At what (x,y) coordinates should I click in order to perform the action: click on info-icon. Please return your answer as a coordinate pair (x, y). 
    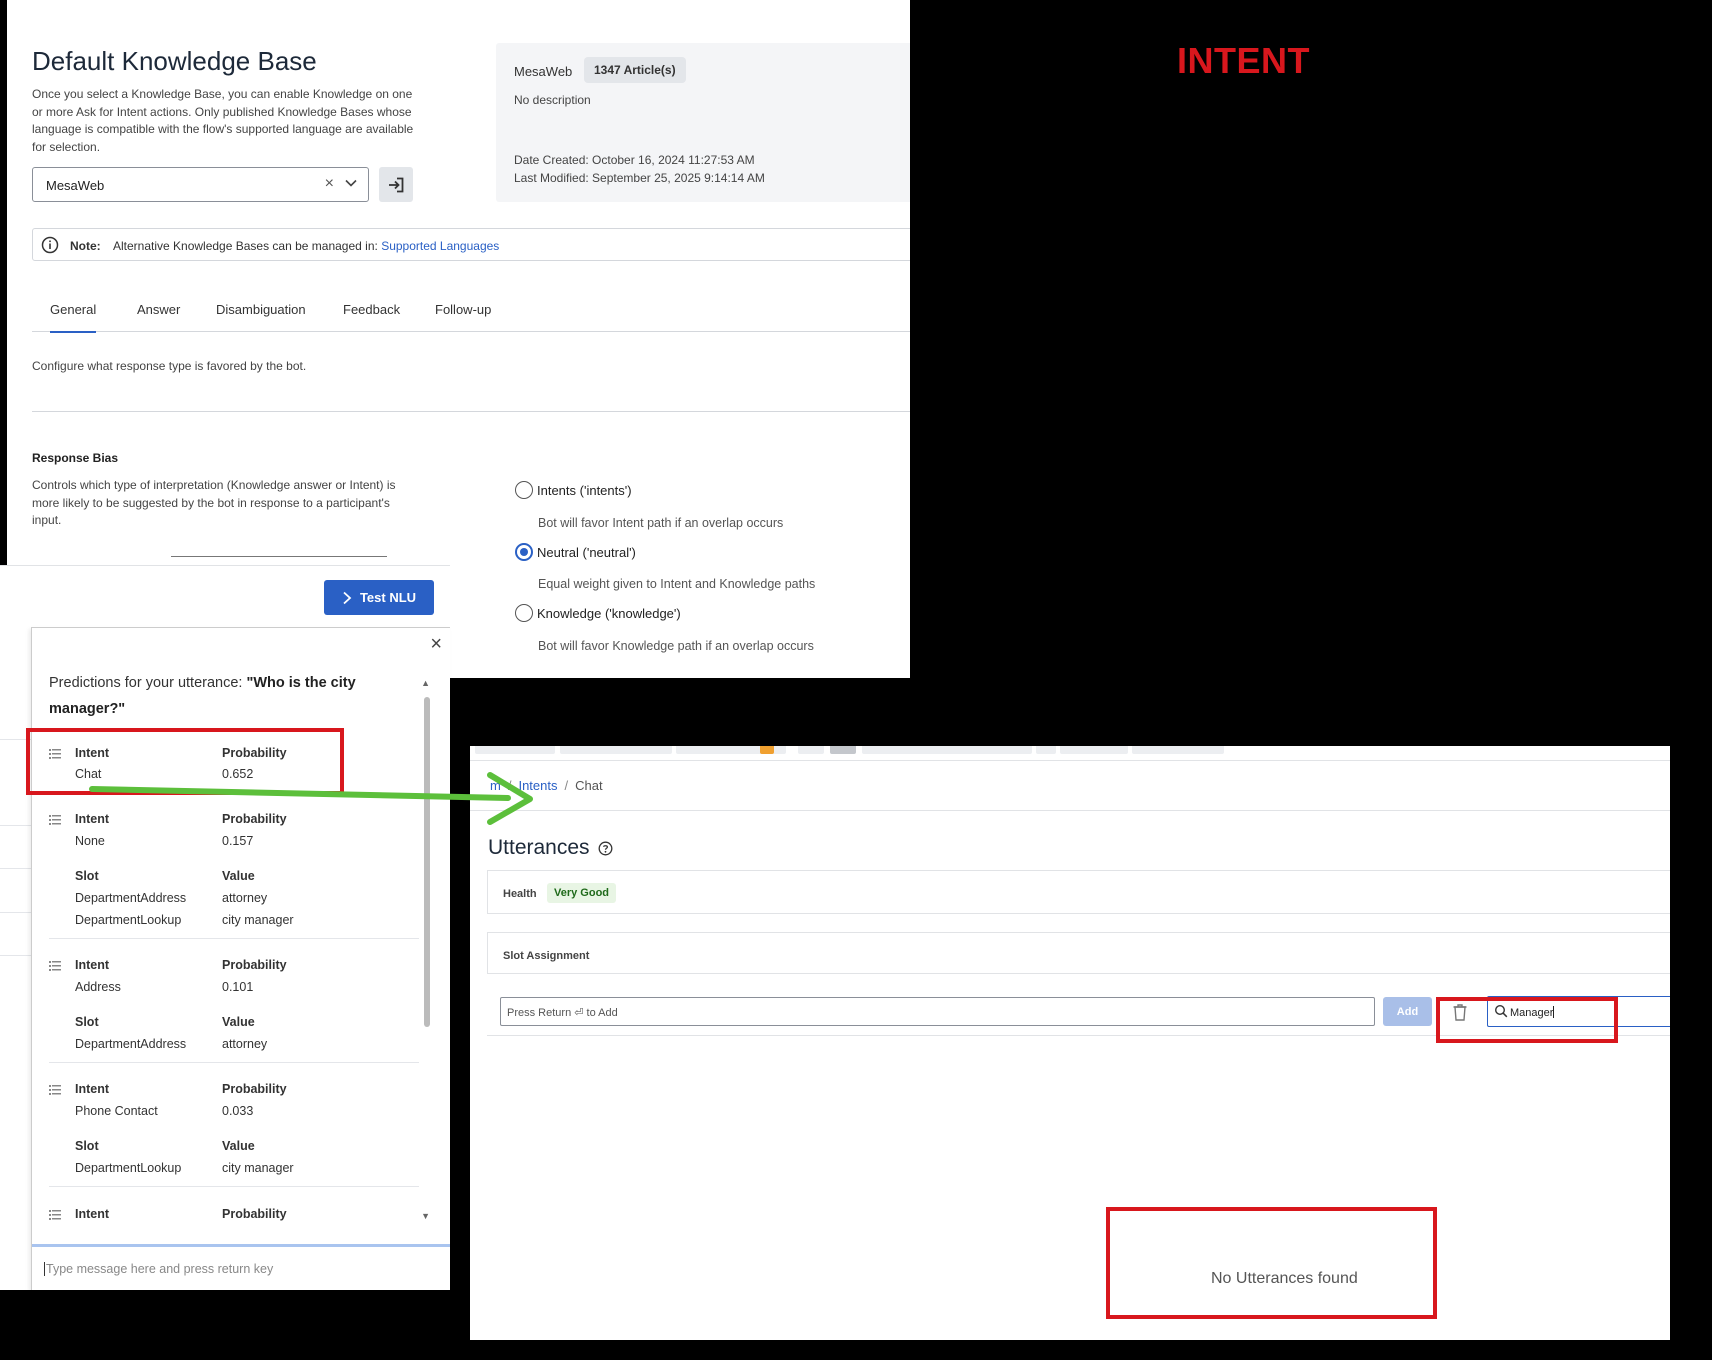
    Looking at the image, I should click on (50, 245).